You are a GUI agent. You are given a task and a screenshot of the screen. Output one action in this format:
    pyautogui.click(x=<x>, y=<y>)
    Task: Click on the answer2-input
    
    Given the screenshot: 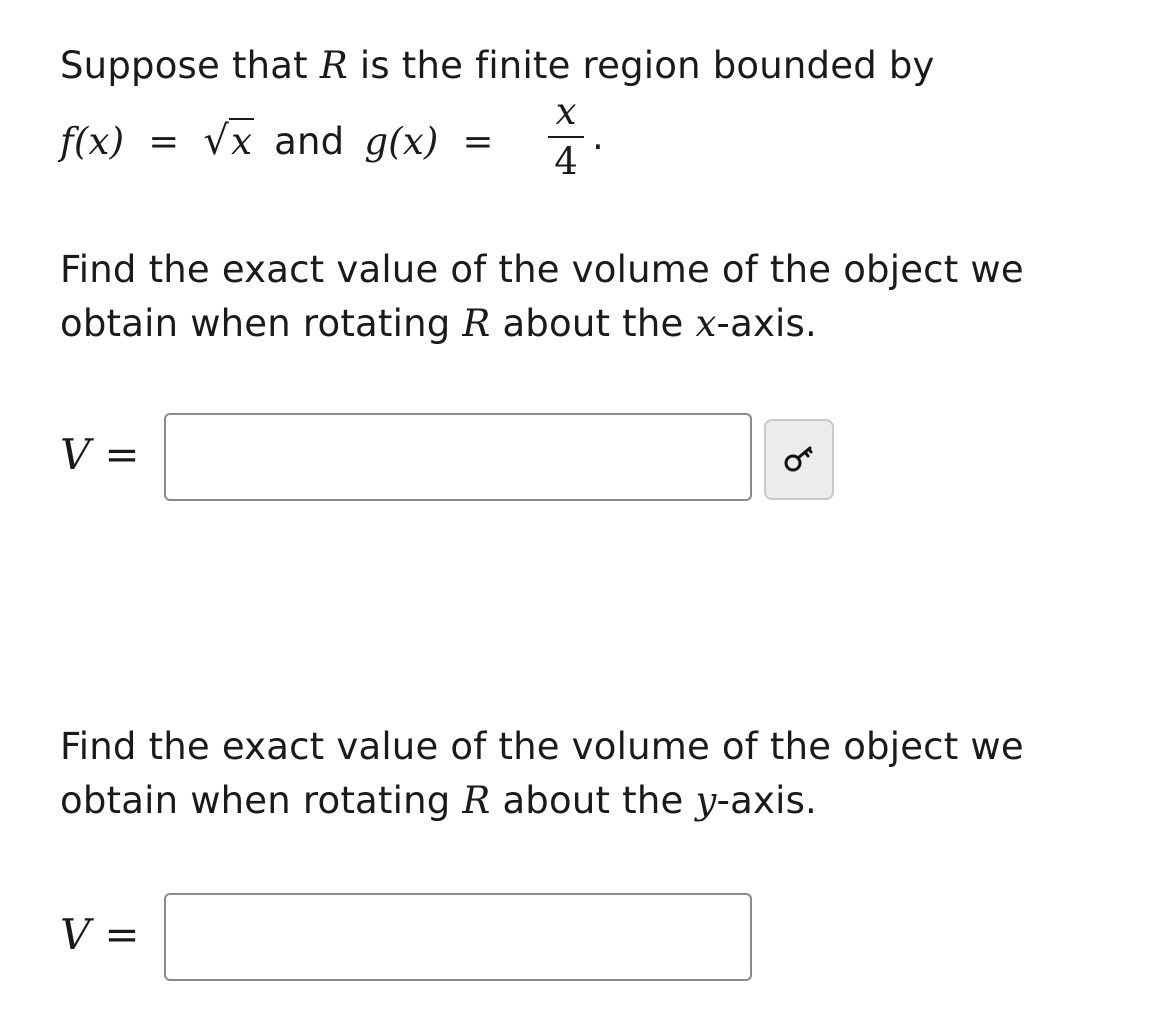 What is the action you would take?
    pyautogui.click(x=458, y=937)
    